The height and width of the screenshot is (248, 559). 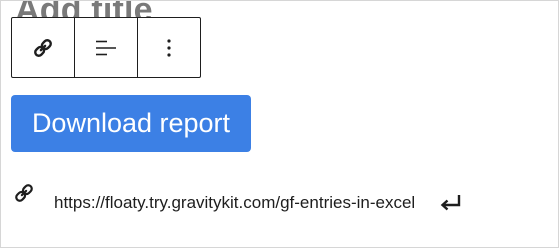 What do you see at coordinates (451, 203) in the screenshot?
I see `enter-icon` at bounding box center [451, 203].